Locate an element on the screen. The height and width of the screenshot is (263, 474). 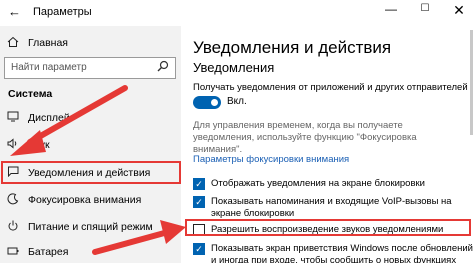
toggle-state-label: Вкл. is located at coordinates (237, 101).